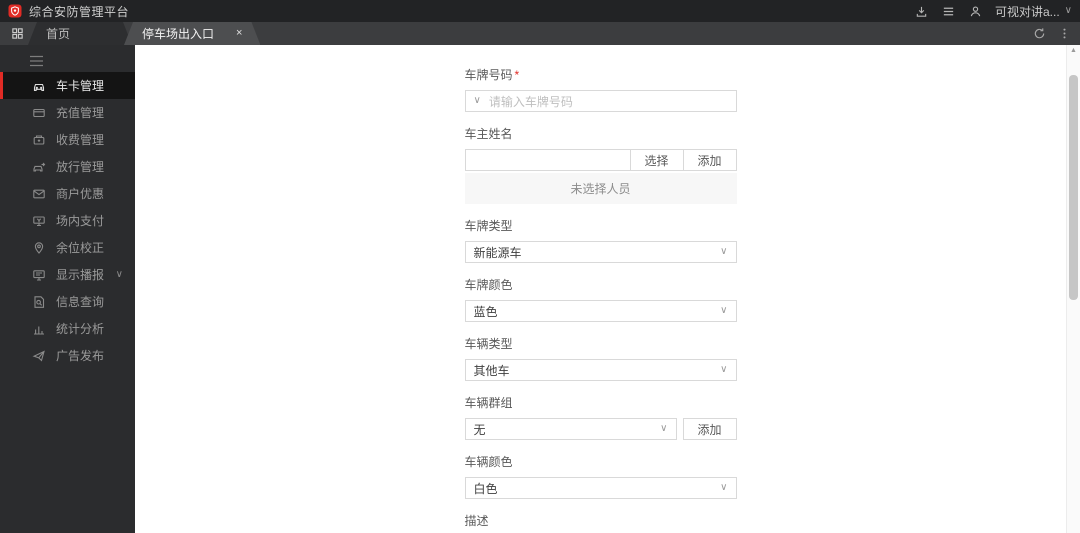 This screenshot has width=1080, height=533. What do you see at coordinates (476, 521) in the screenshot?
I see `description-label: 描述` at bounding box center [476, 521].